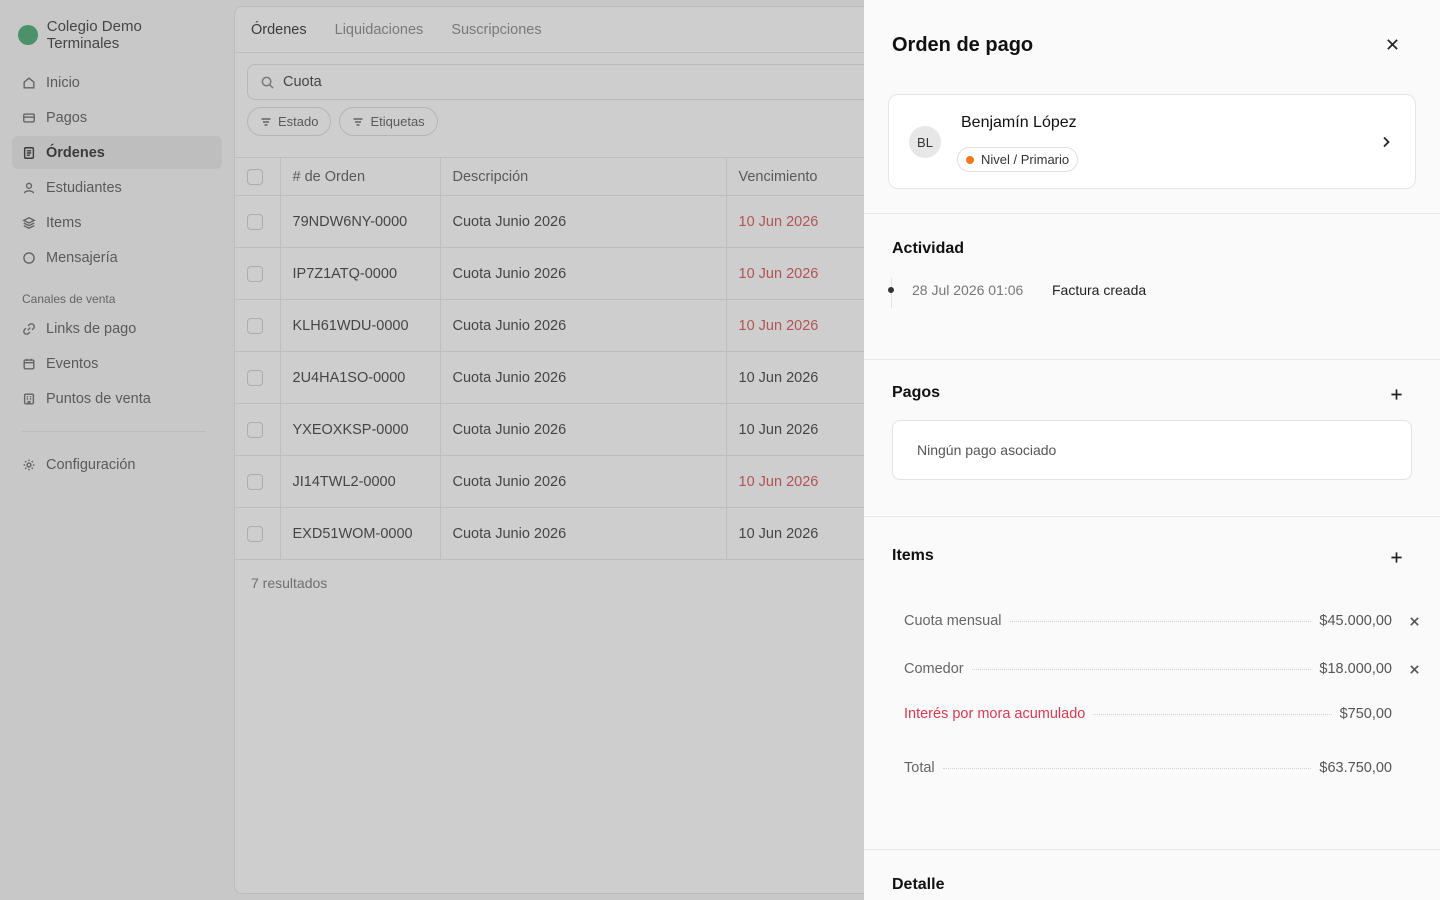  What do you see at coordinates (925, 142) in the screenshot?
I see `avatar: BL` at bounding box center [925, 142].